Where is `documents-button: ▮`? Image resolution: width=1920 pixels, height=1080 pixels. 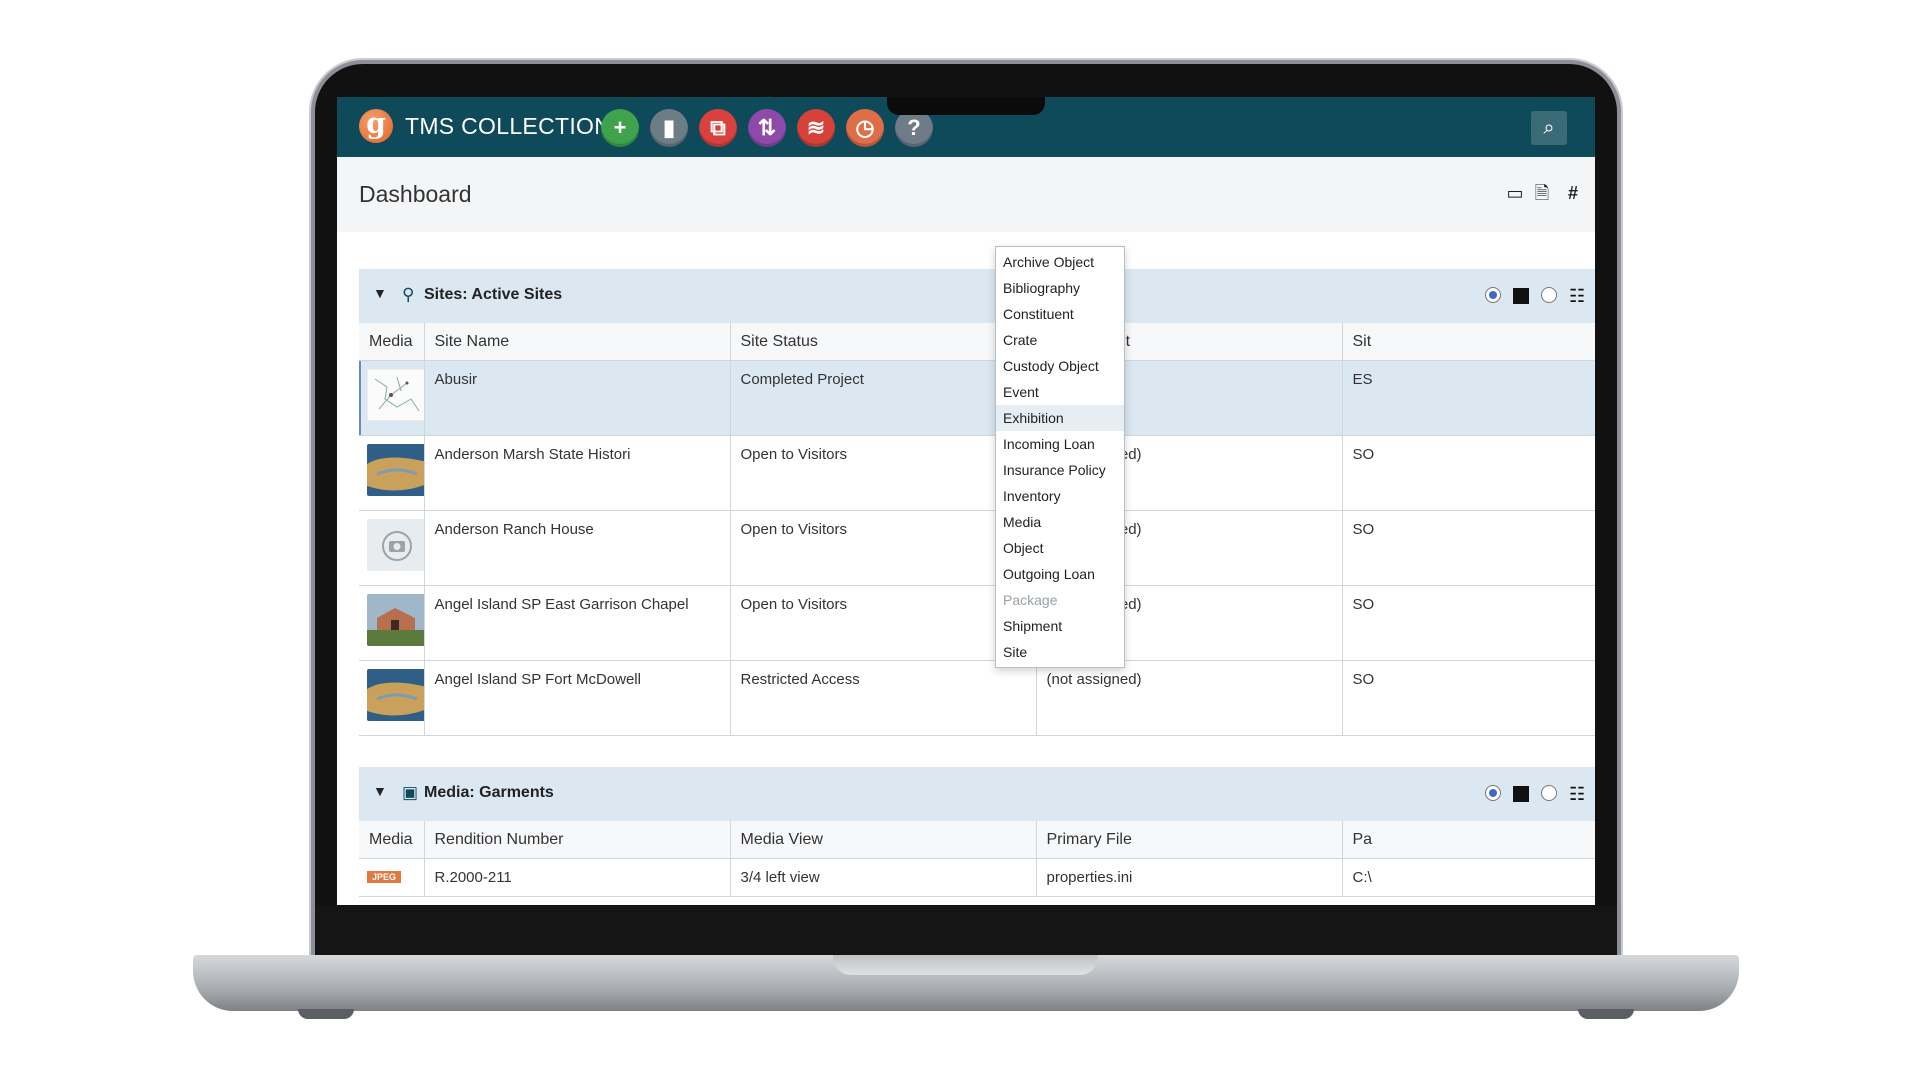
documents-button: ▮ is located at coordinates (669, 128).